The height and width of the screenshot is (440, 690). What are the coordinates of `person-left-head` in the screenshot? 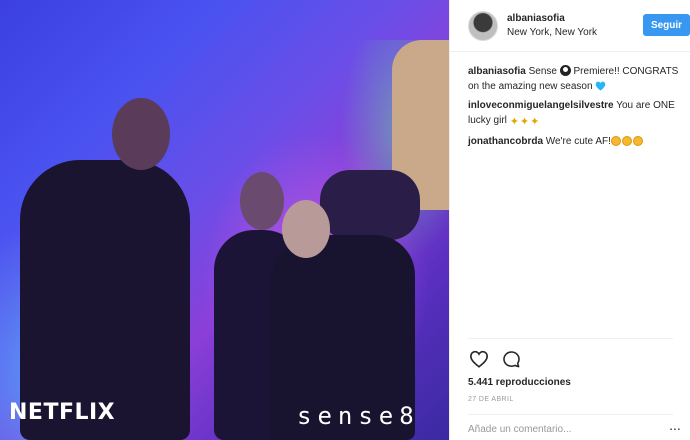 It's located at (141, 134).